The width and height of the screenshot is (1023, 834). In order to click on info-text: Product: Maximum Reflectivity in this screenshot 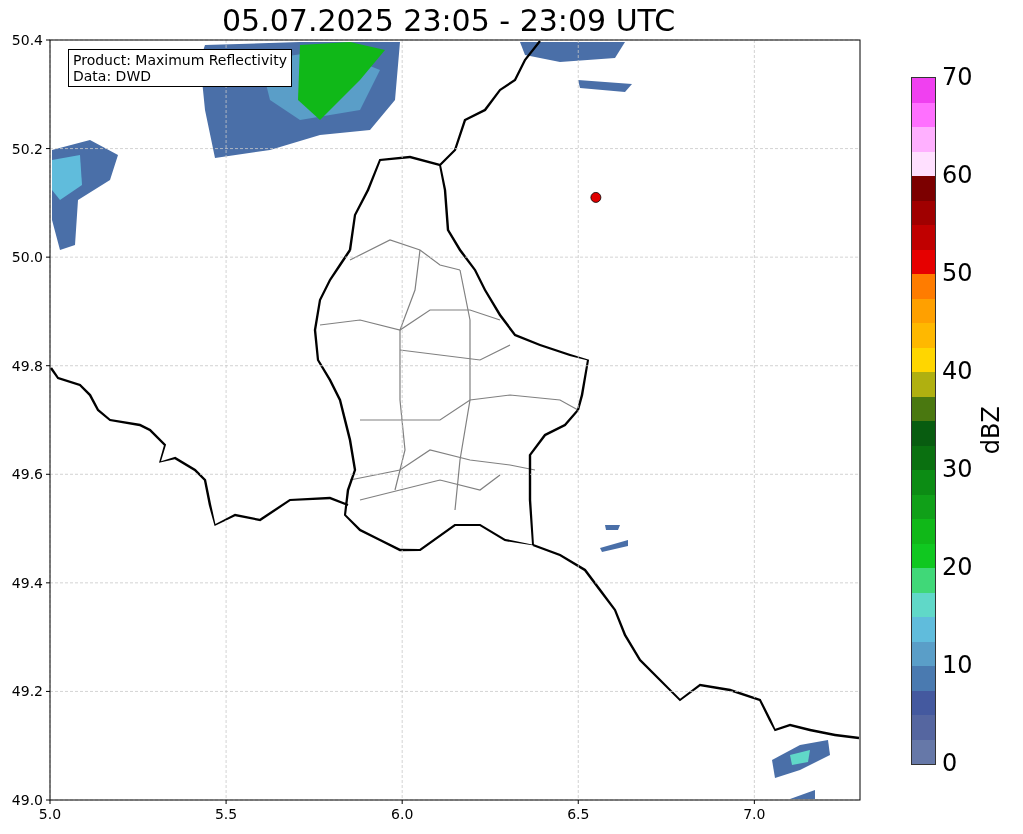, I will do `click(180, 60)`.